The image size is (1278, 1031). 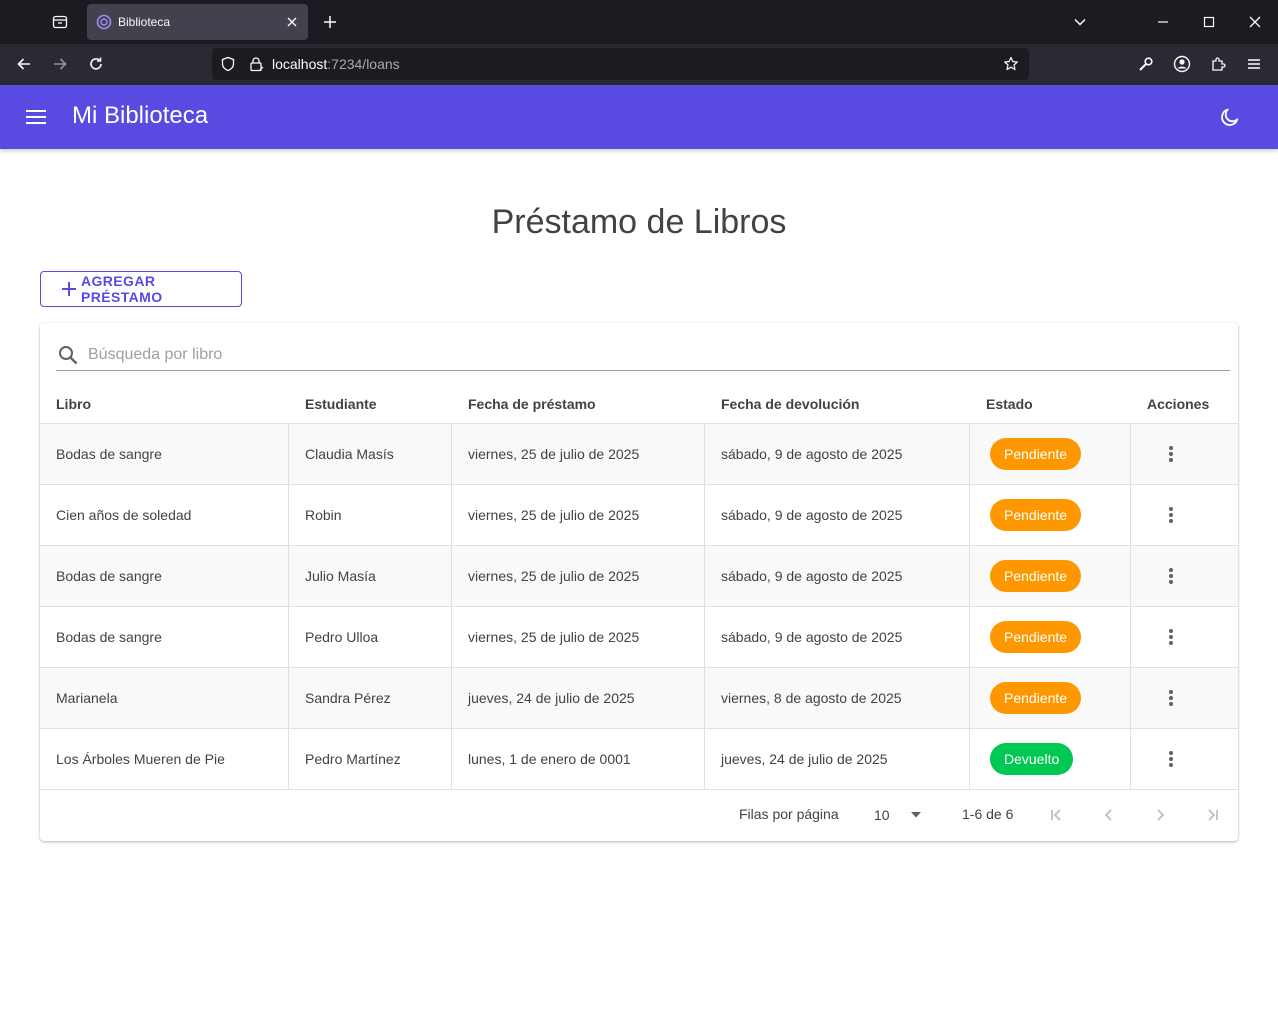 What do you see at coordinates (164, 403) in the screenshot?
I see `header-libro: Libro` at bounding box center [164, 403].